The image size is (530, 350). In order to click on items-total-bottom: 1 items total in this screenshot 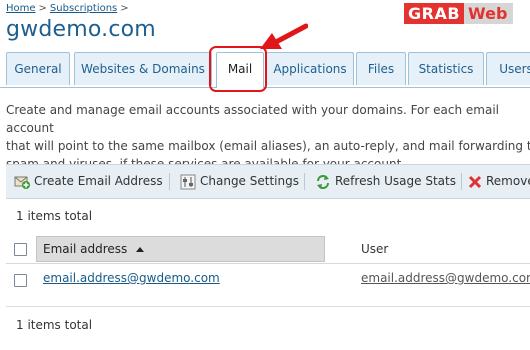, I will do `click(54, 325)`.